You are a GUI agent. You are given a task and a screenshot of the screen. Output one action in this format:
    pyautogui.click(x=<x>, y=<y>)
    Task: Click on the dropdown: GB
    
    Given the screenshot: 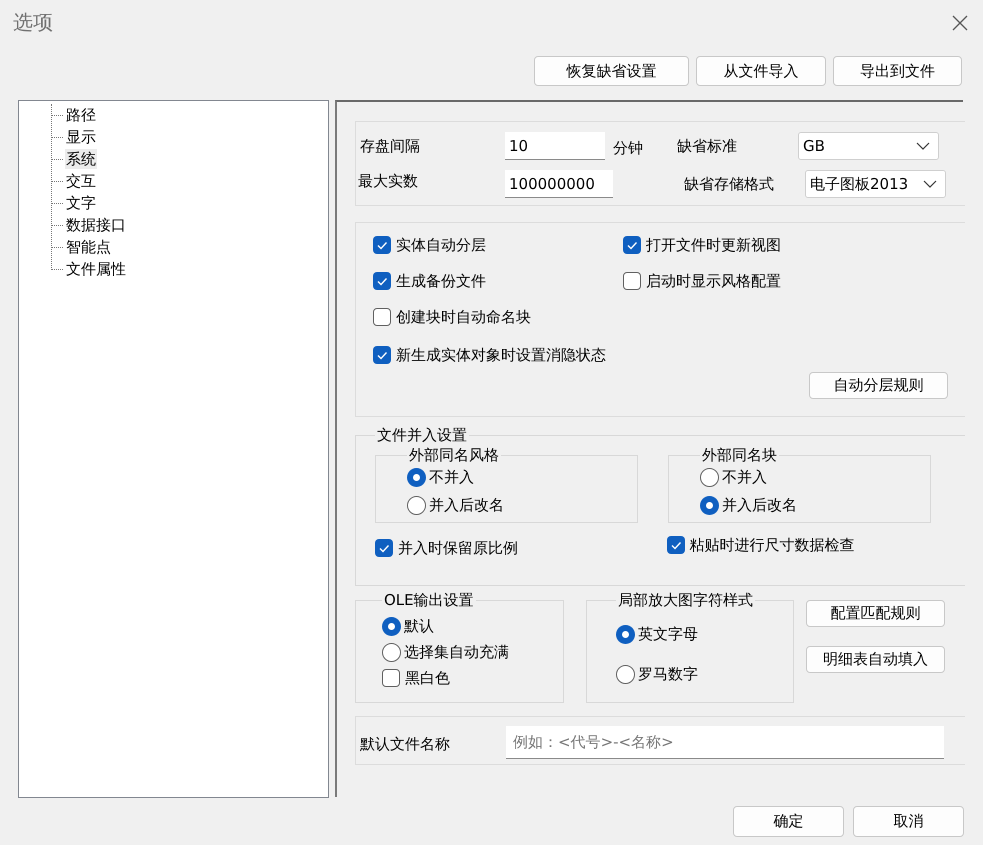 What is the action you would take?
    pyautogui.click(x=868, y=146)
    